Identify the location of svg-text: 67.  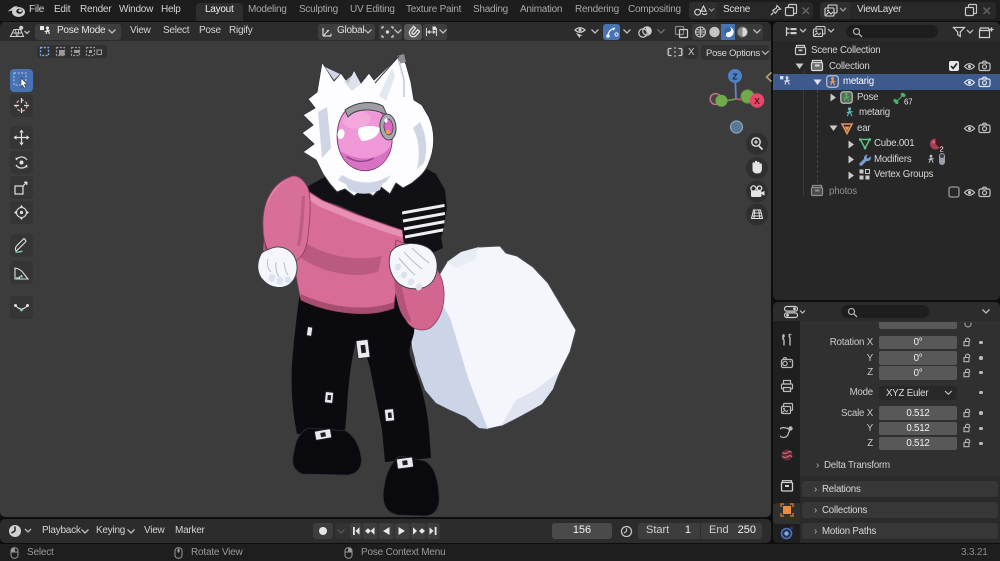
(908, 102).